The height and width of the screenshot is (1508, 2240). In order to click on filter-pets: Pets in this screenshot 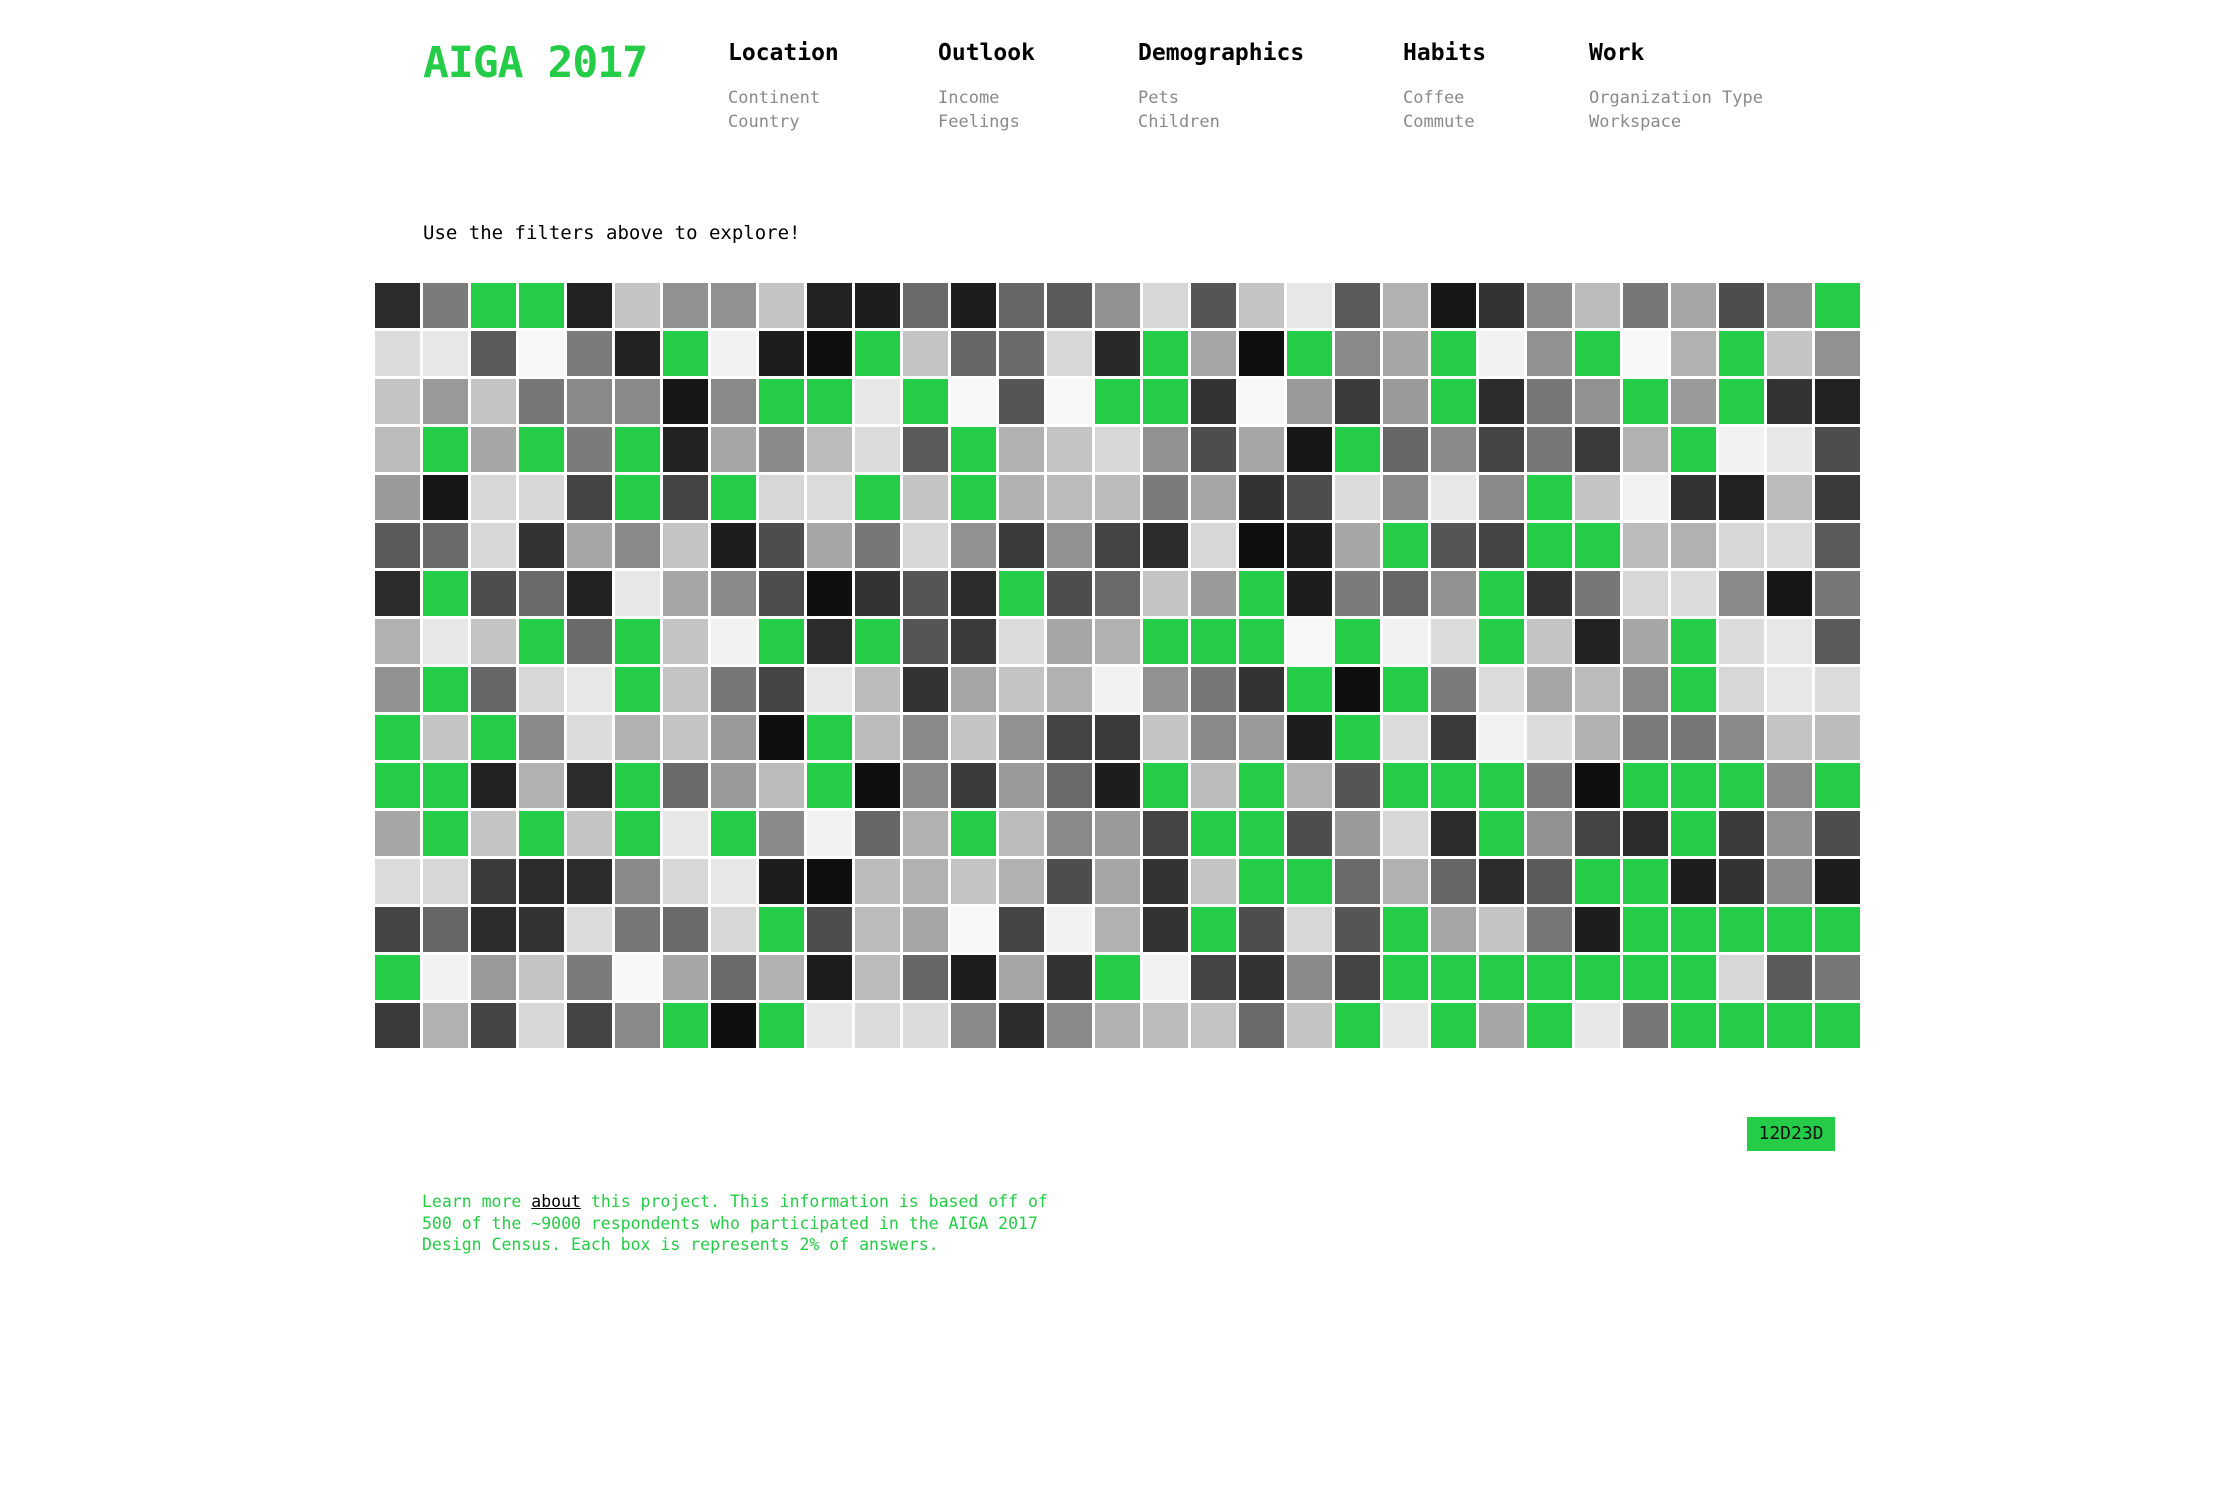, I will do `click(1221, 98)`.